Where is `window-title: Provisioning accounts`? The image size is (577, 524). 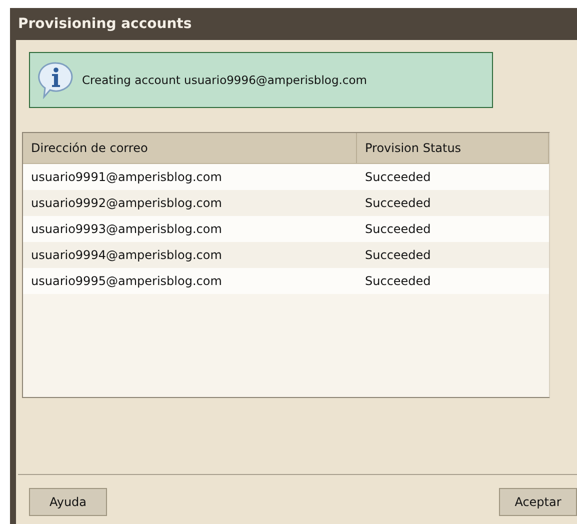
window-title: Provisioning accounts is located at coordinates (105, 24).